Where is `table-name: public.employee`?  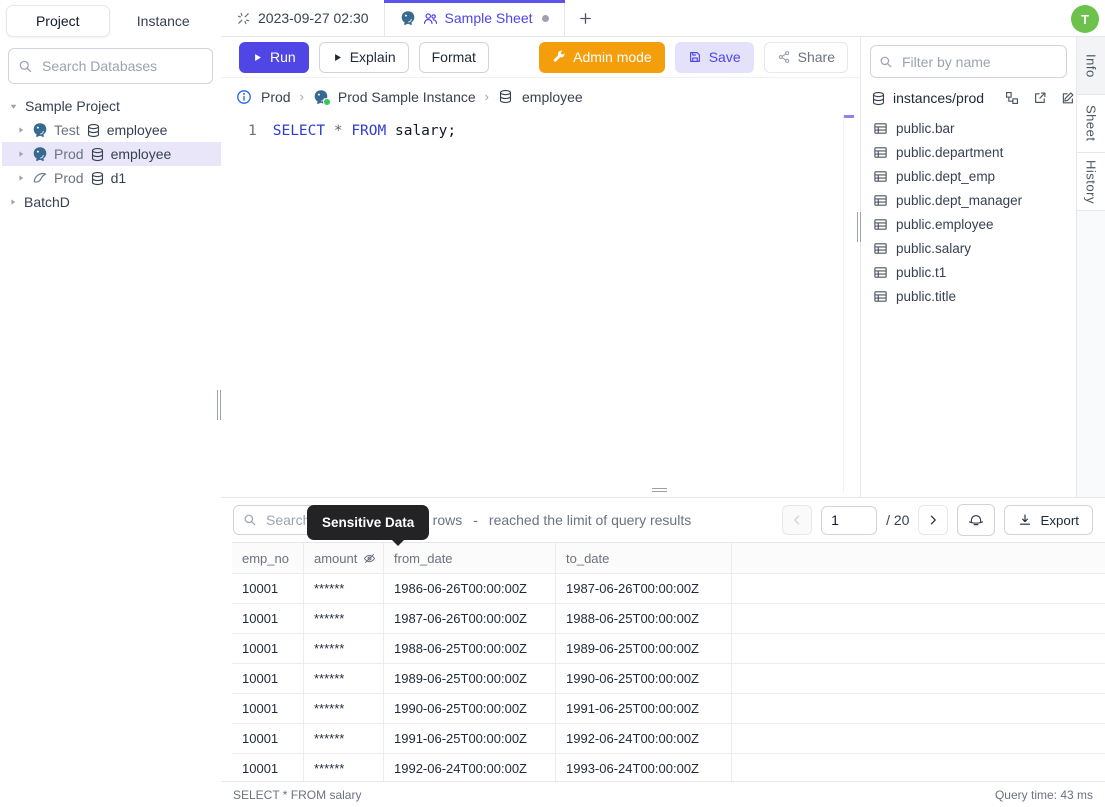 table-name: public.employee is located at coordinates (945, 224).